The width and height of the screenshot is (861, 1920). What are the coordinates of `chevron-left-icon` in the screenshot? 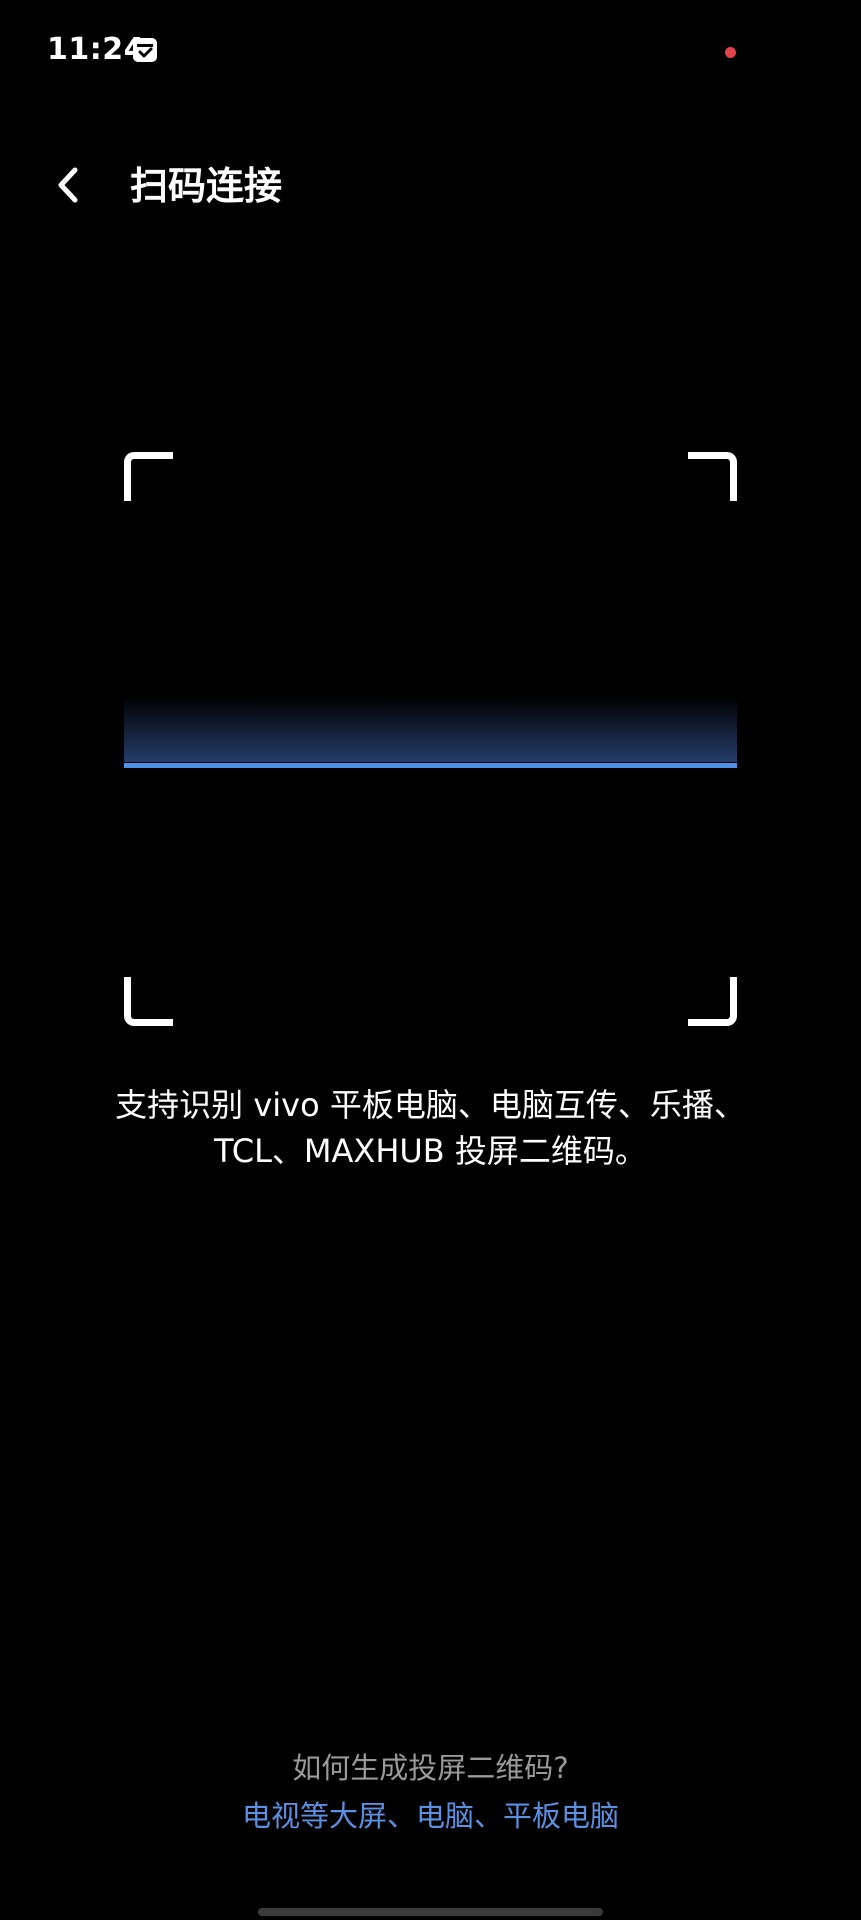 It's located at (68, 185).